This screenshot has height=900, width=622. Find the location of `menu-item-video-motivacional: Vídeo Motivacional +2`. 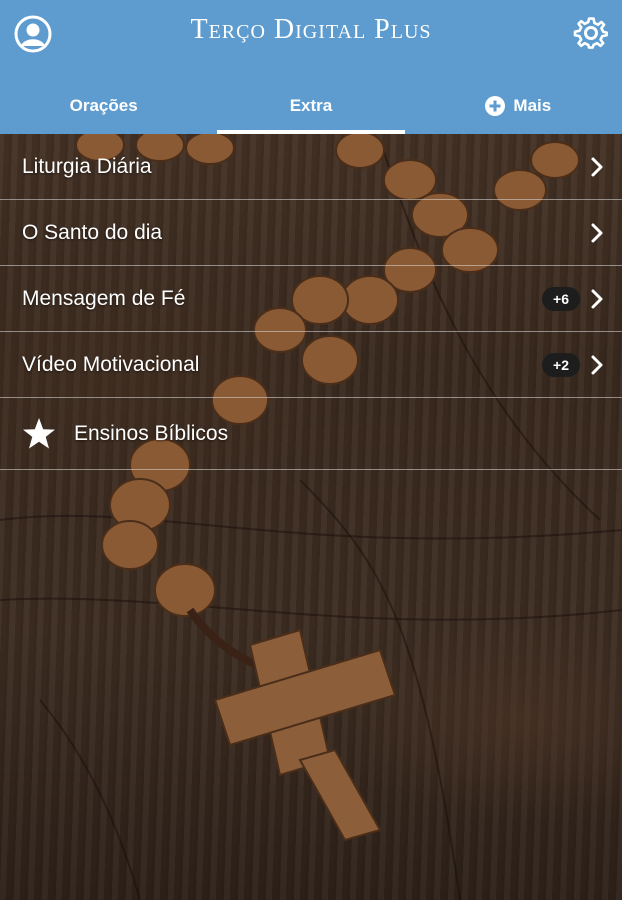

menu-item-video-motivacional: Vídeo Motivacional +2 is located at coordinates (311, 365).